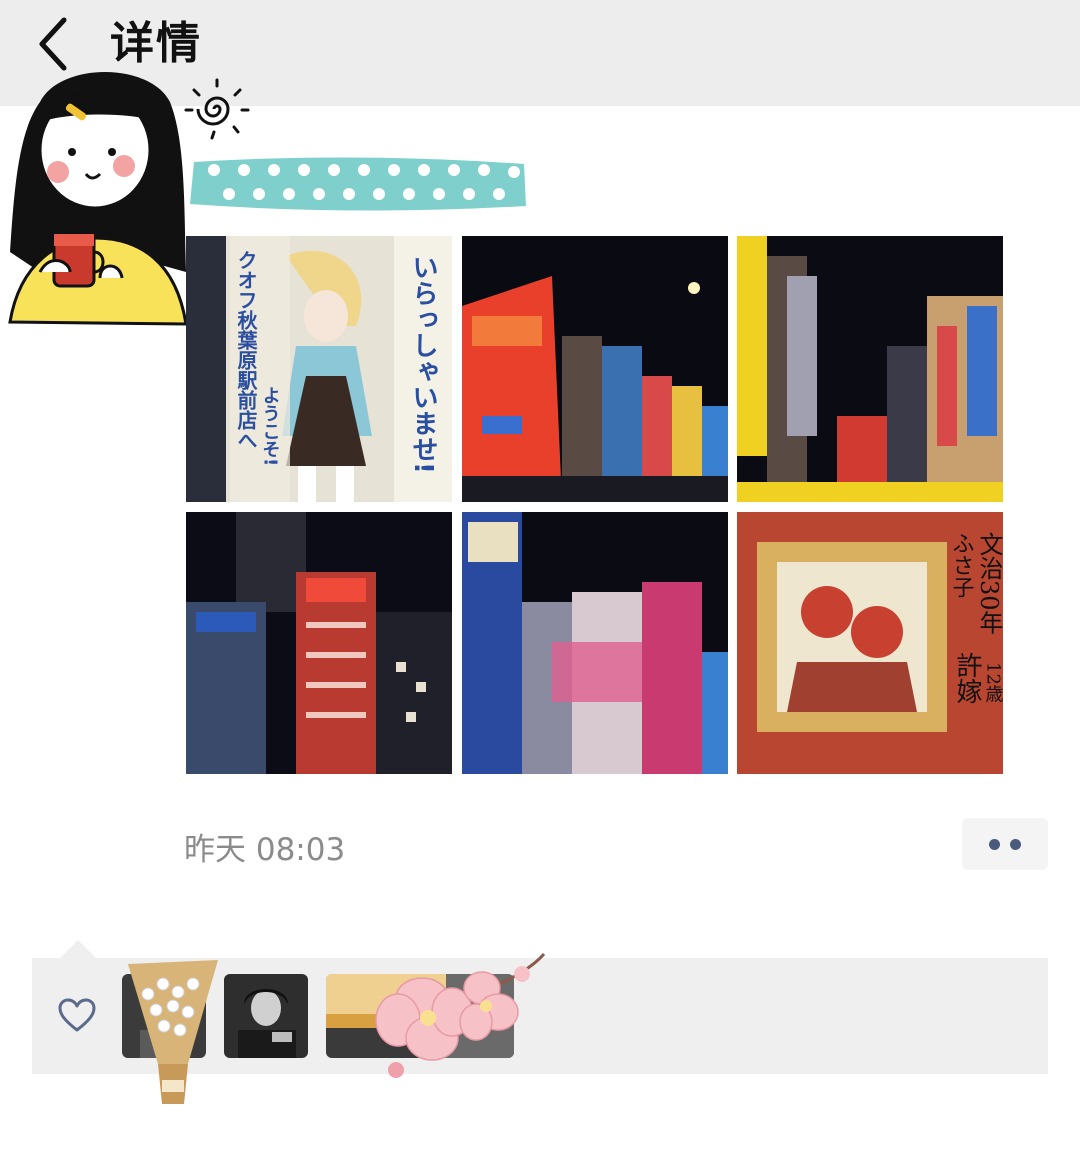 The width and height of the screenshot is (1080, 1161). Describe the element at coordinates (78, 949) in the screenshot. I see `likes-panel-caret` at that location.